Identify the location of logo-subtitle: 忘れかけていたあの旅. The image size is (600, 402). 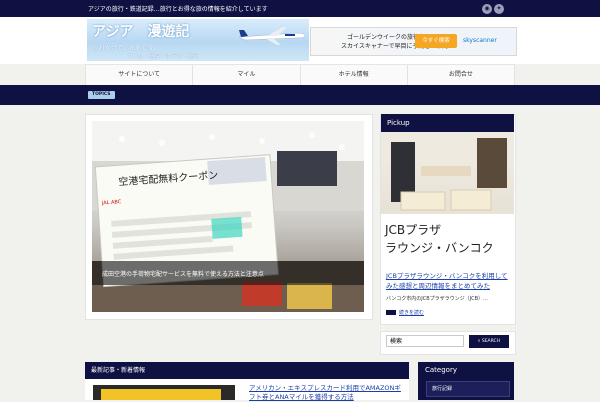
(123, 48).